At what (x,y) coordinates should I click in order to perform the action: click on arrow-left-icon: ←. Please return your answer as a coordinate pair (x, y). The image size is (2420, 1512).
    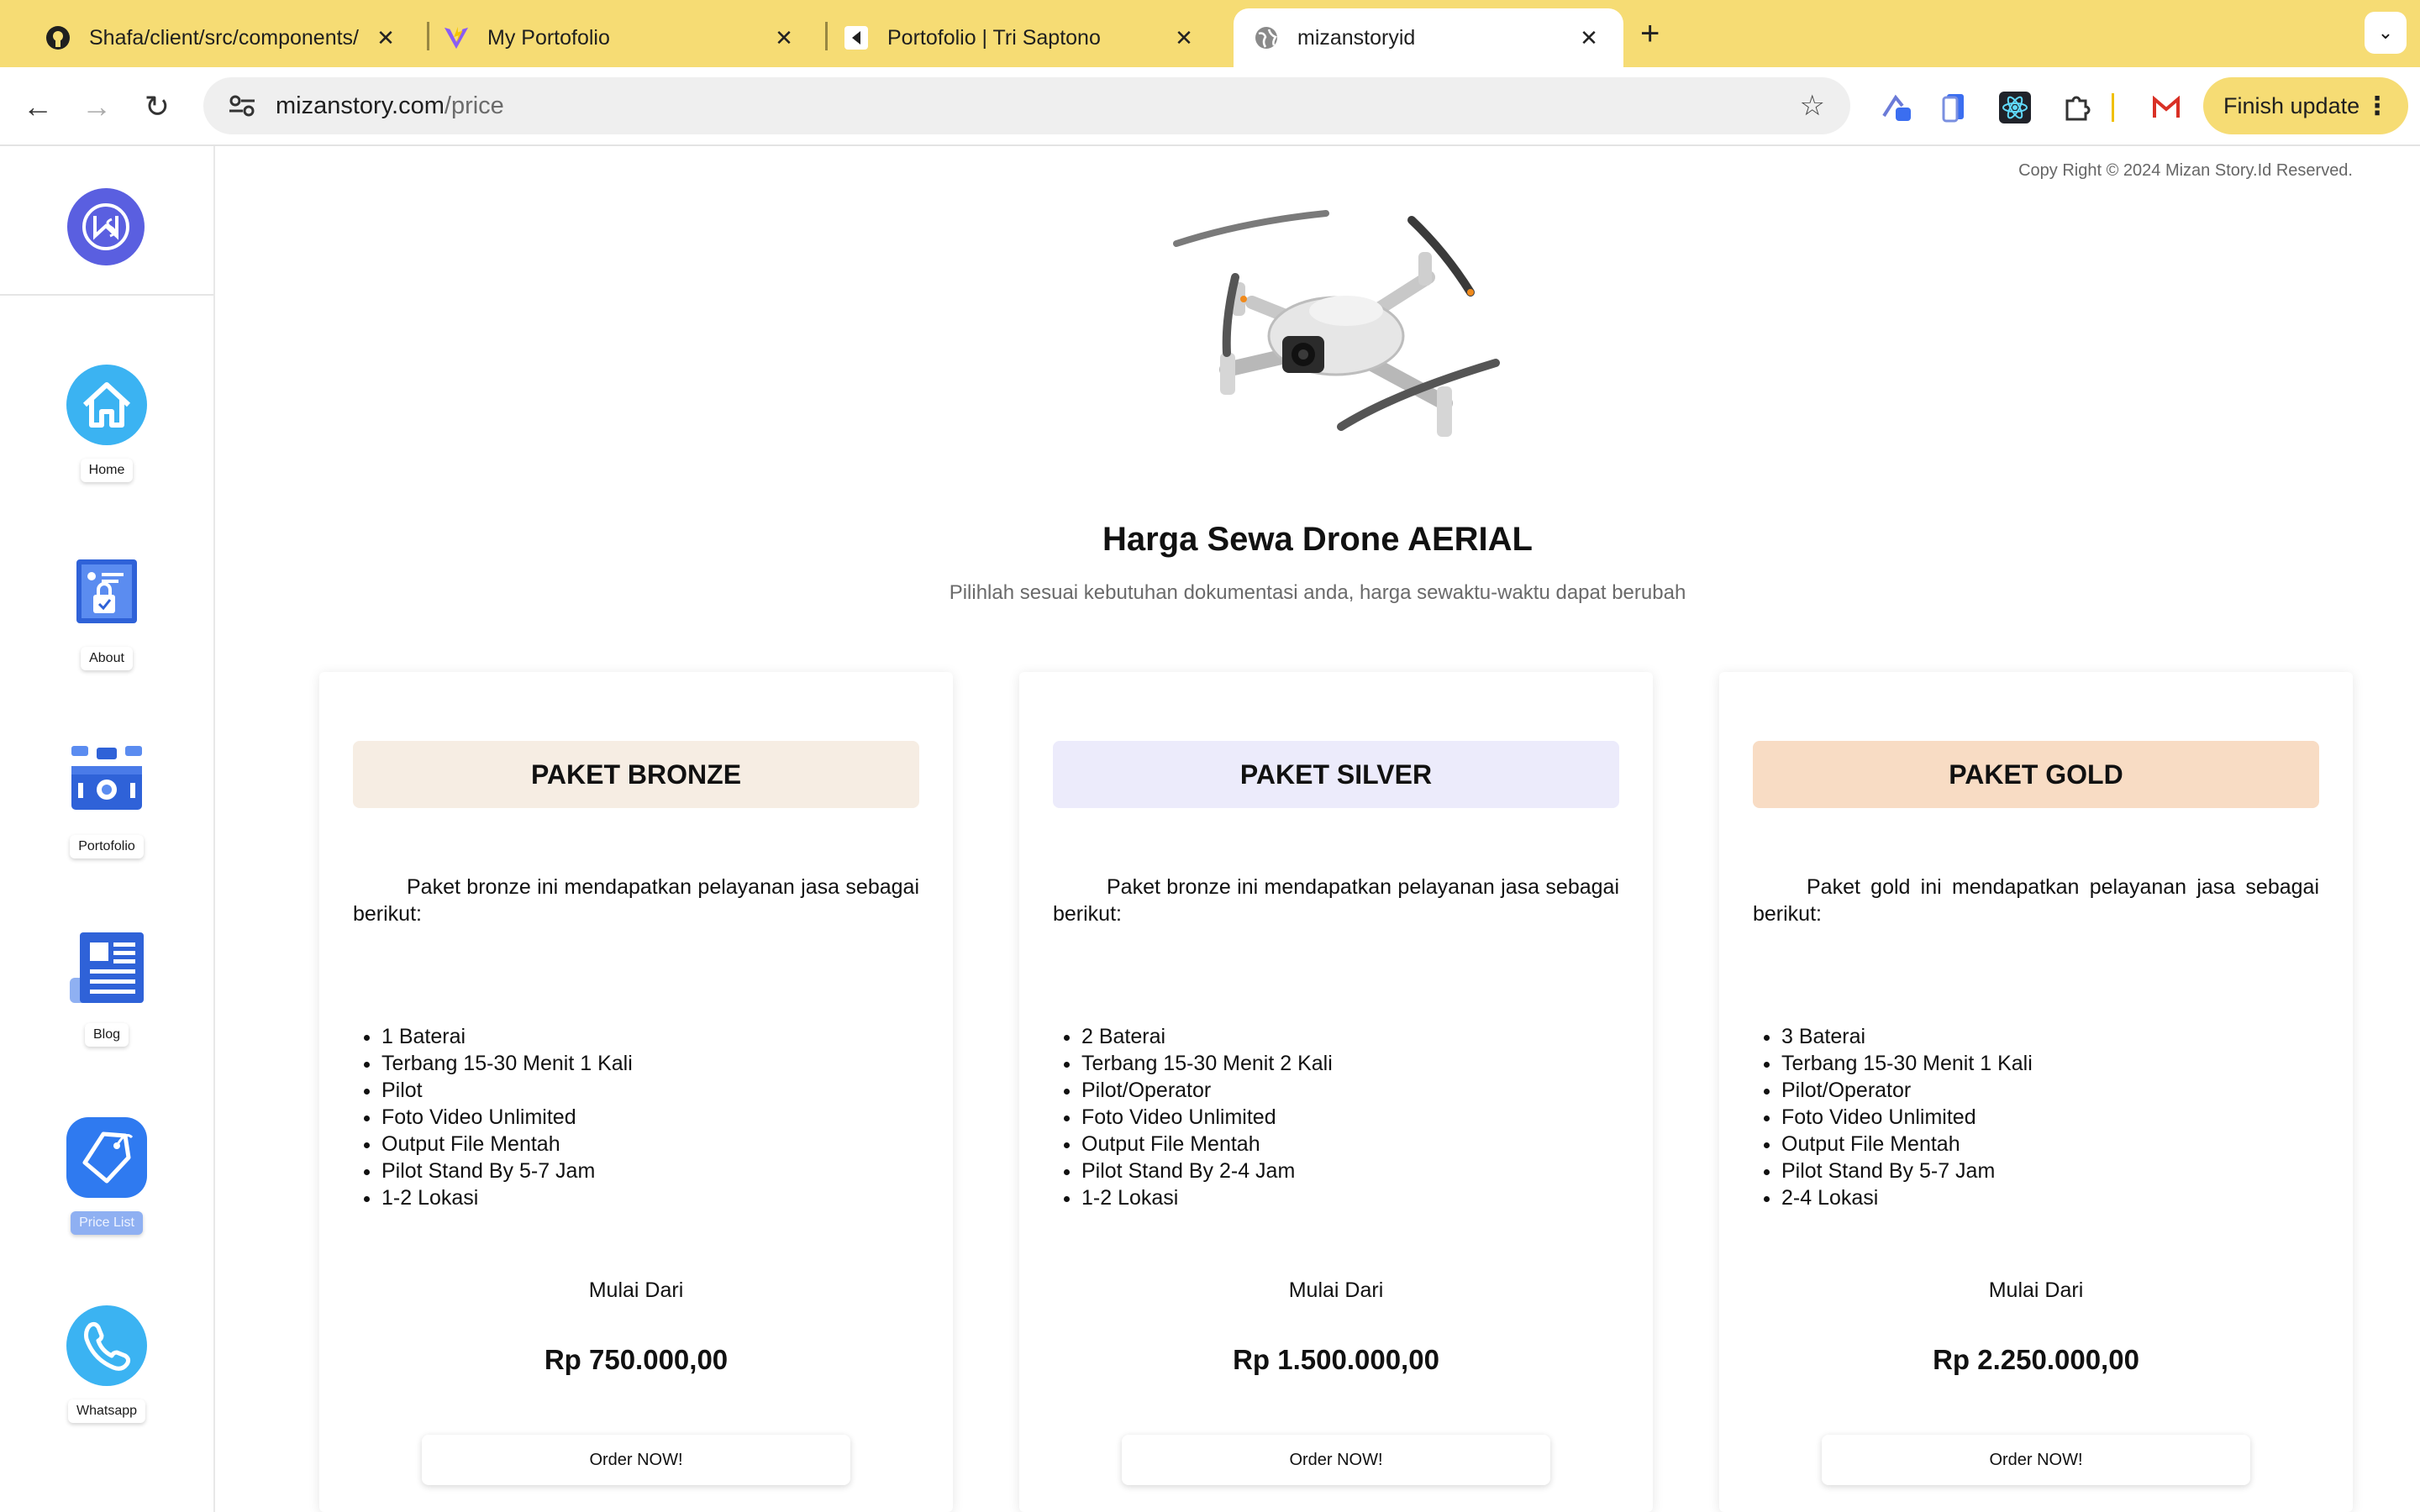
    Looking at the image, I should click on (38, 106).